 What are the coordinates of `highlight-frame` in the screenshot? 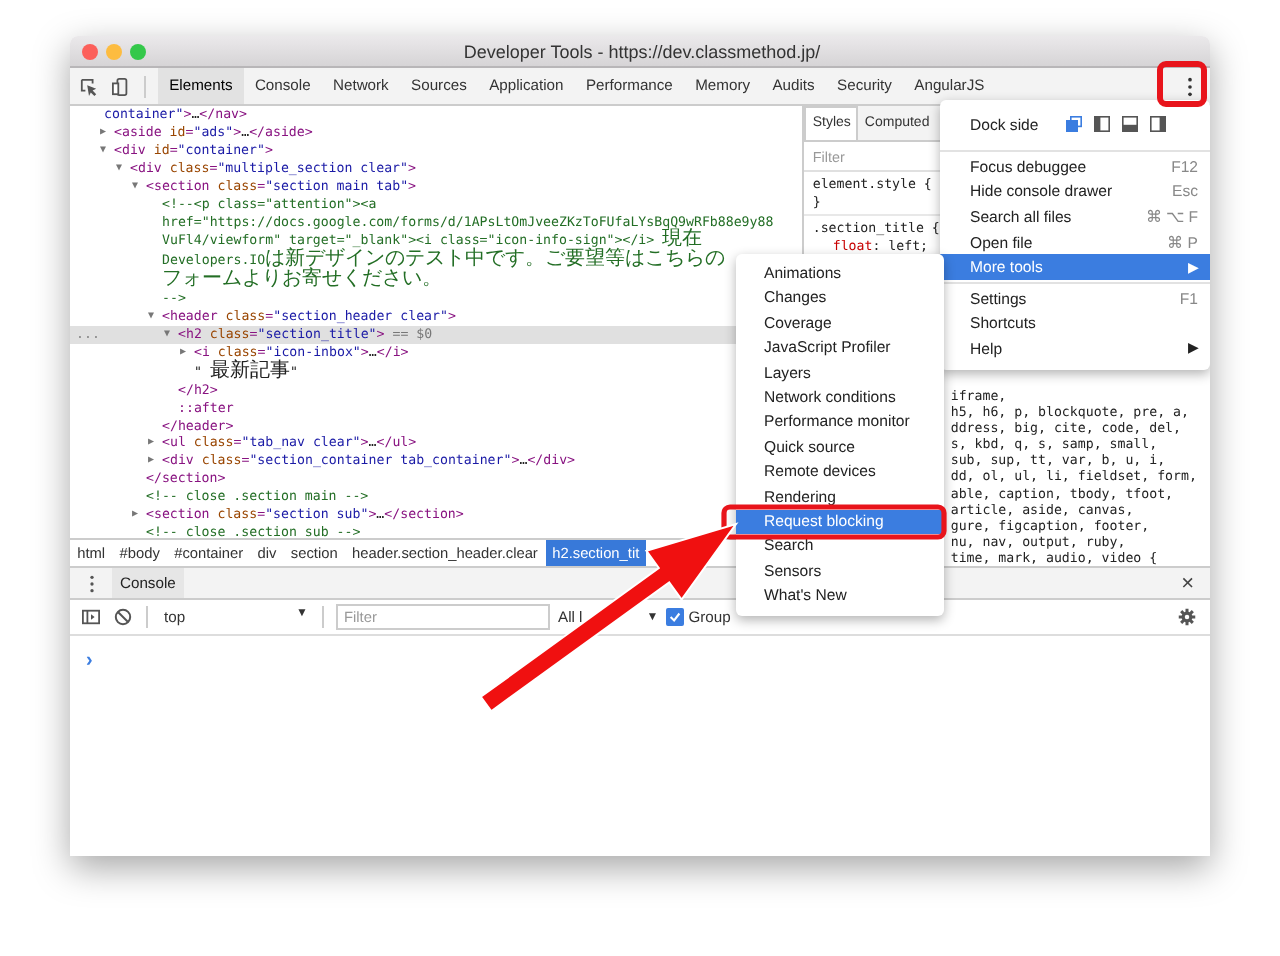 It's located at (1182, 84).